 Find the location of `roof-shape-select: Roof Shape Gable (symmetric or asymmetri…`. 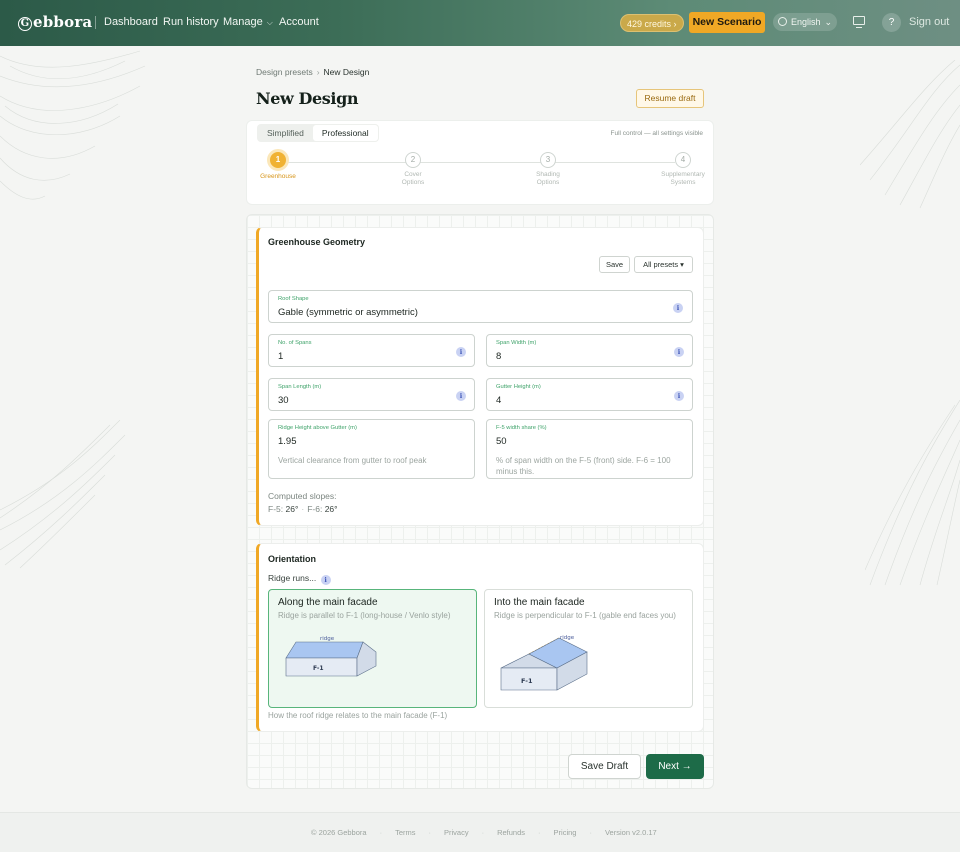

roof-shape-select: Roof Shape Gable (symmetric or asymmetri… is located at coordinates (480, 306).